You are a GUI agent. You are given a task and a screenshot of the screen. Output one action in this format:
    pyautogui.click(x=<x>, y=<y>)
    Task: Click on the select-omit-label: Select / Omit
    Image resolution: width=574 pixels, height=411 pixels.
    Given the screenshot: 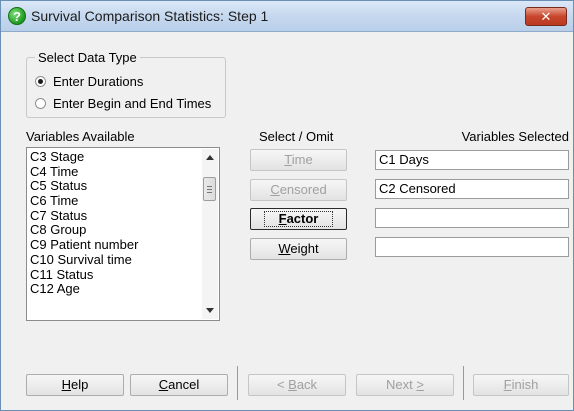 What is the action you would take?
    pyautogui.click(x=296, y=136)
    